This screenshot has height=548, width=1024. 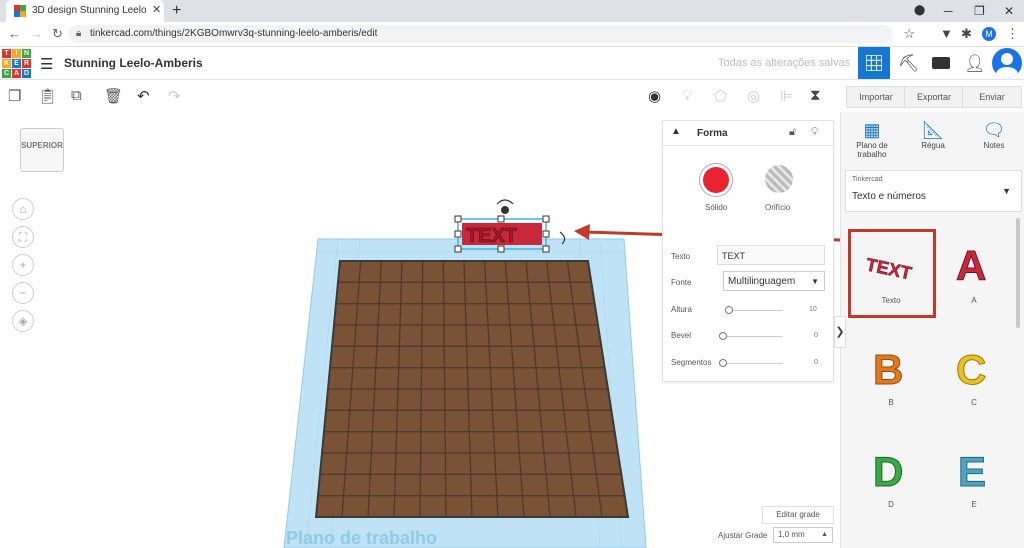 I want to click on shape-c: C C, so click(x=974, y=374).